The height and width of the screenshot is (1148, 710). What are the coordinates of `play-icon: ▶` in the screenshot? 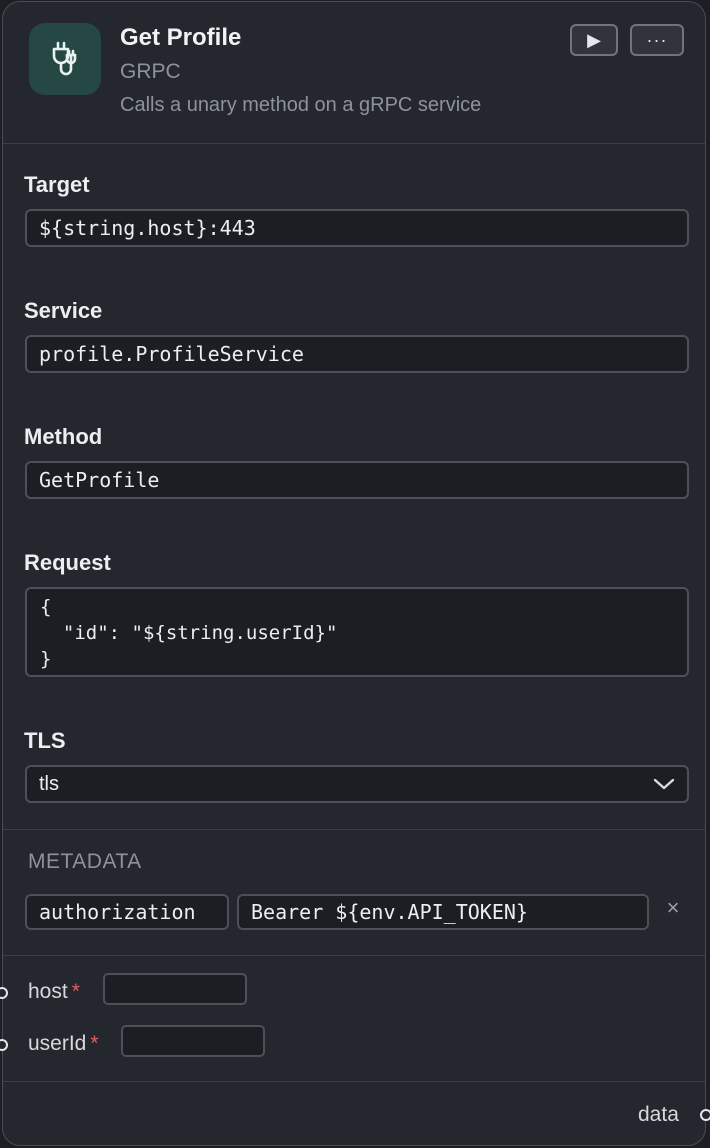 It's located at (594, 39).